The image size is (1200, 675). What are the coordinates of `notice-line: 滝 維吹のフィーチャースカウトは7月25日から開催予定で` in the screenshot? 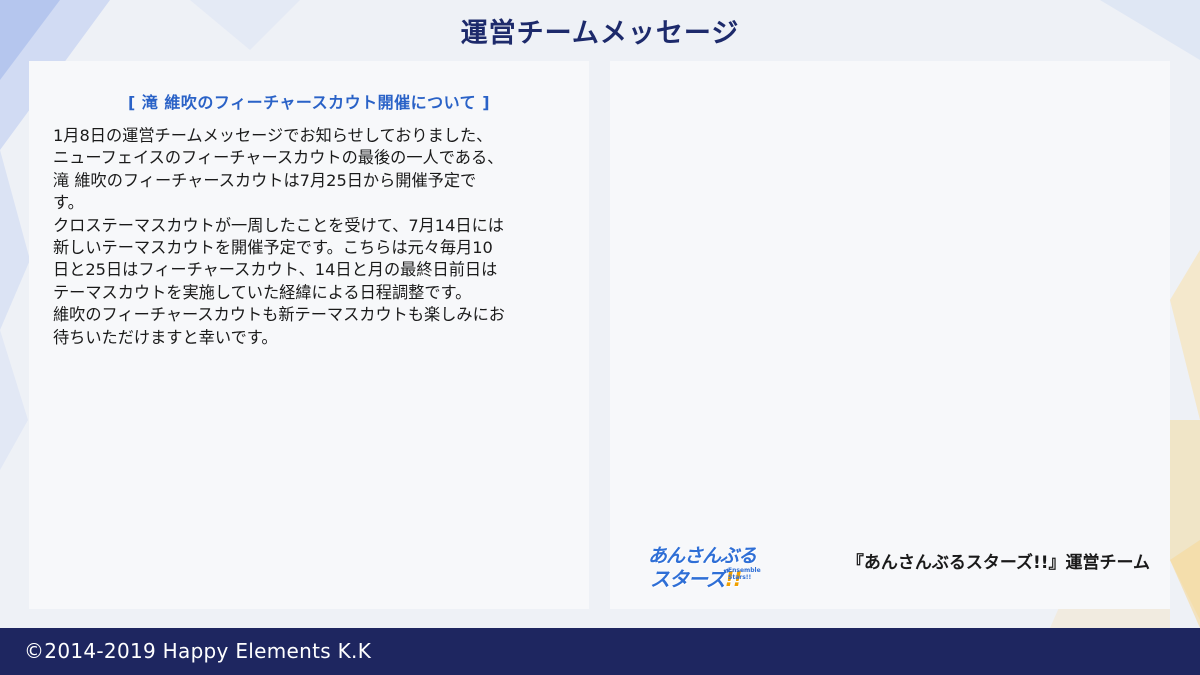 It's located at (265, 180).